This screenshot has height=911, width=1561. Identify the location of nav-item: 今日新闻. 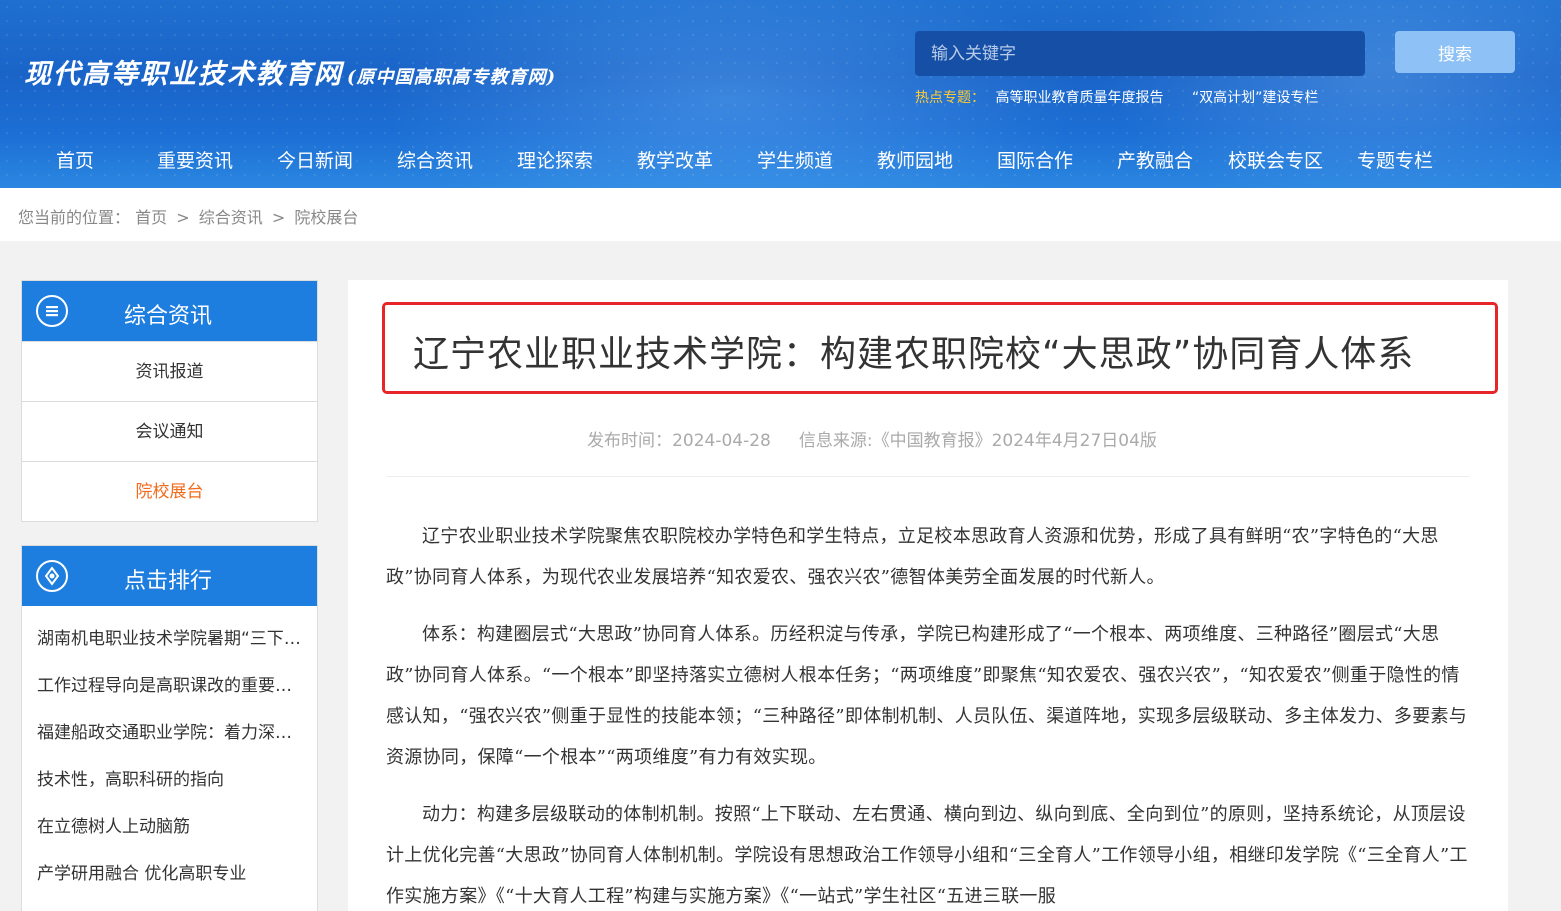
(315, 159).